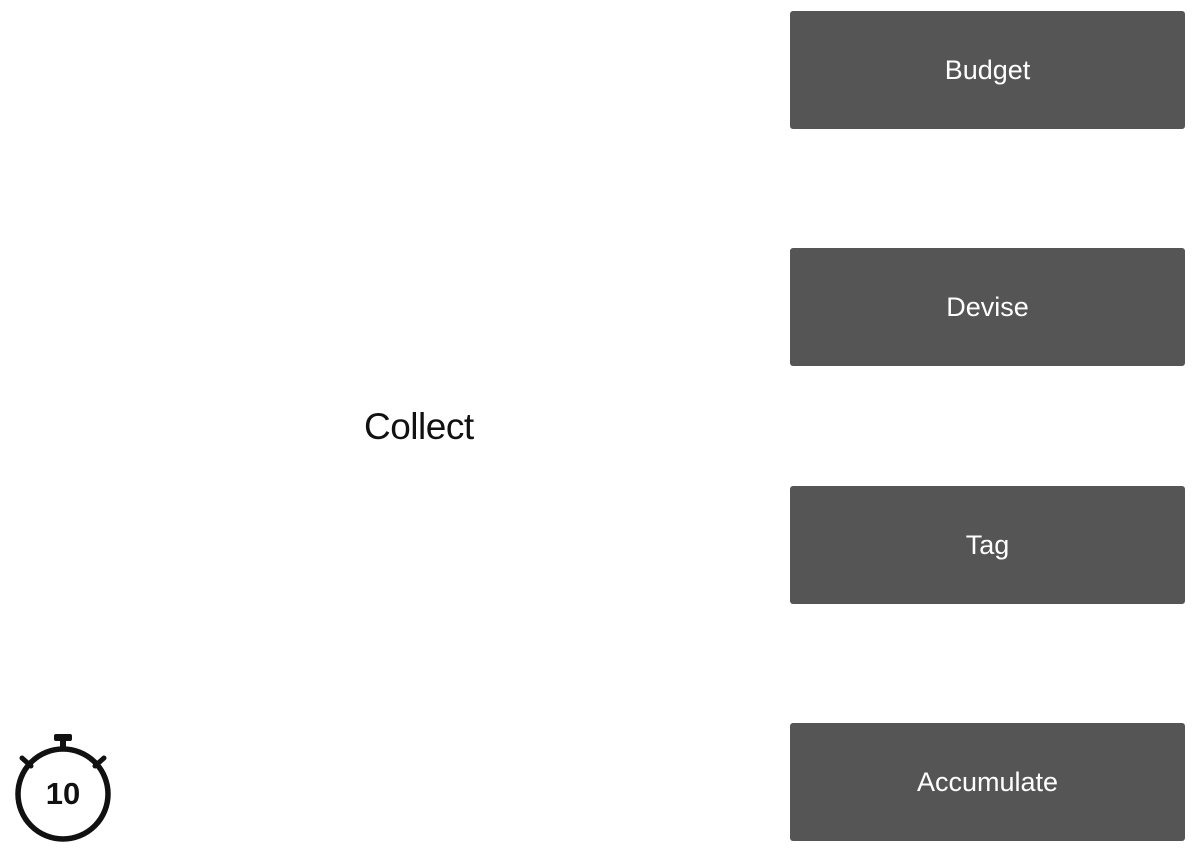  What do you see at coordinates (63, 793) in the screenshot?
I see `timer-value: 10` at bounding box center [63, 793].